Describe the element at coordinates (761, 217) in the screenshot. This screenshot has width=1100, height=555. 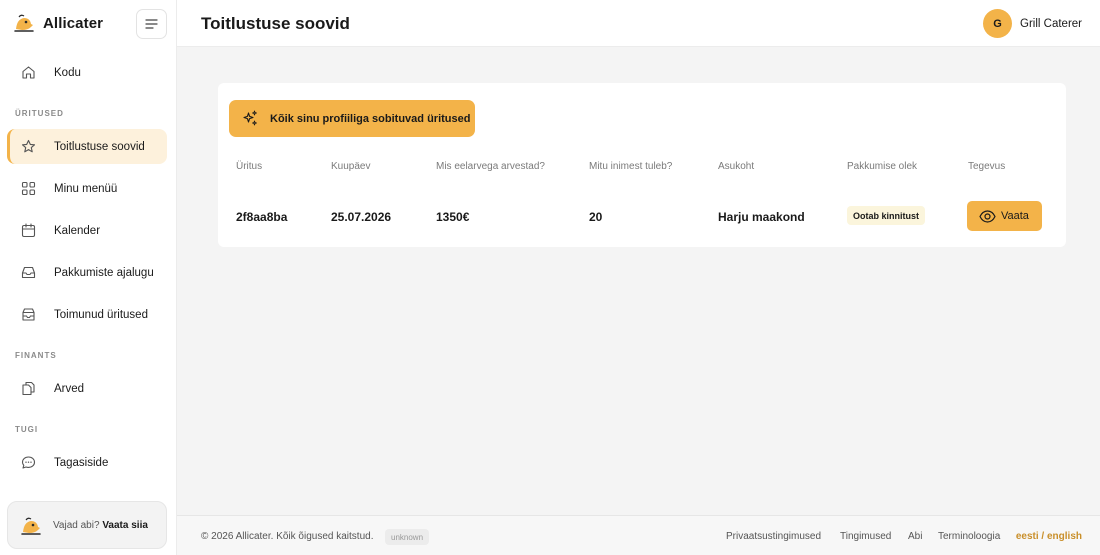
I see `cell-location: Harju maakond` at that location.